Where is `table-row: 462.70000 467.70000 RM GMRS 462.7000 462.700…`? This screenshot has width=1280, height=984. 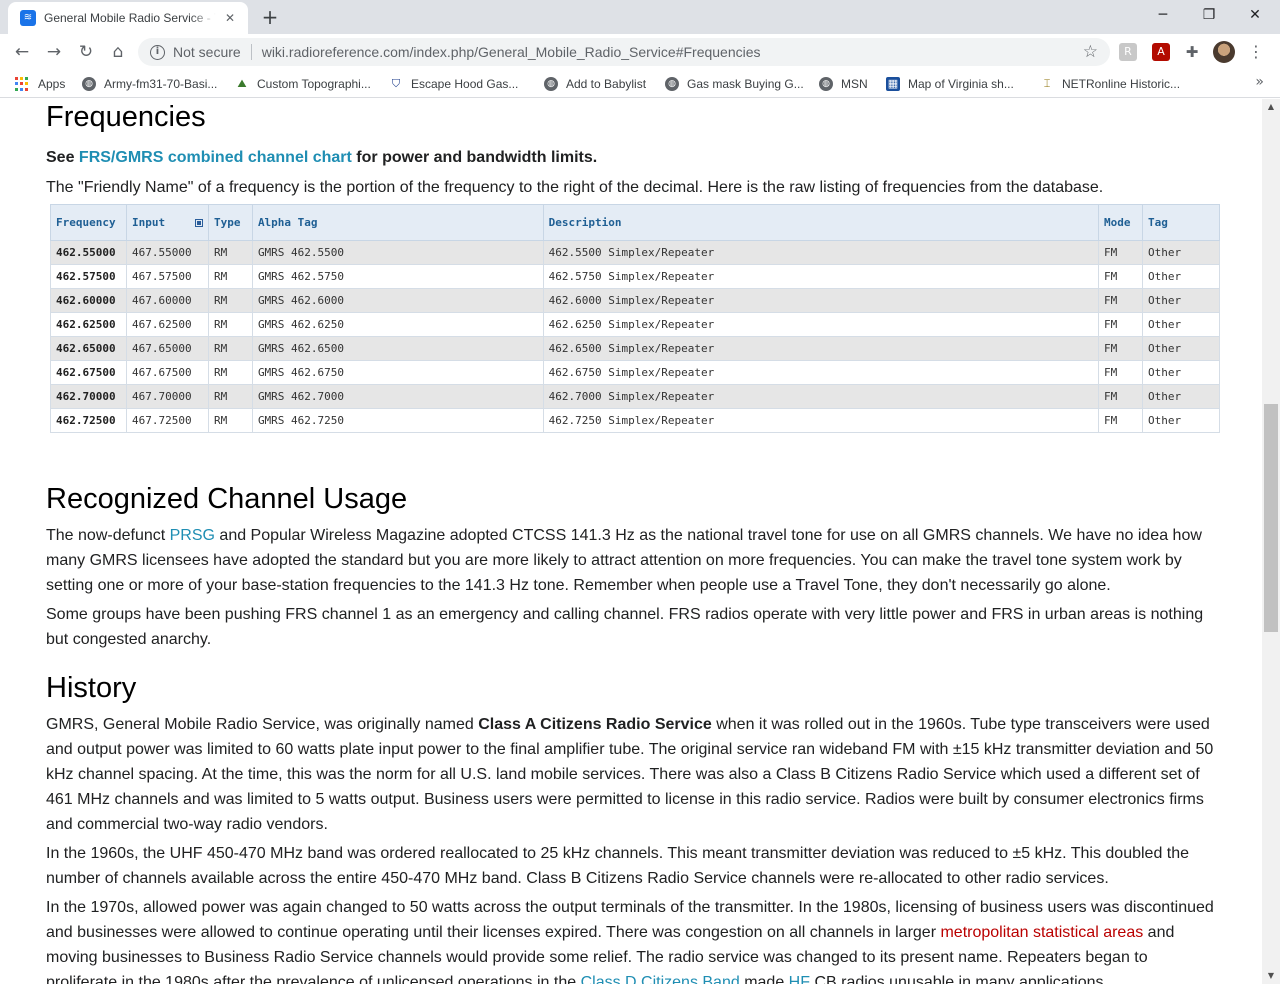 table-row: 462.70000 467.70000 RM GMRS 462.7000 462.700… is located at coordinates (635, 396).